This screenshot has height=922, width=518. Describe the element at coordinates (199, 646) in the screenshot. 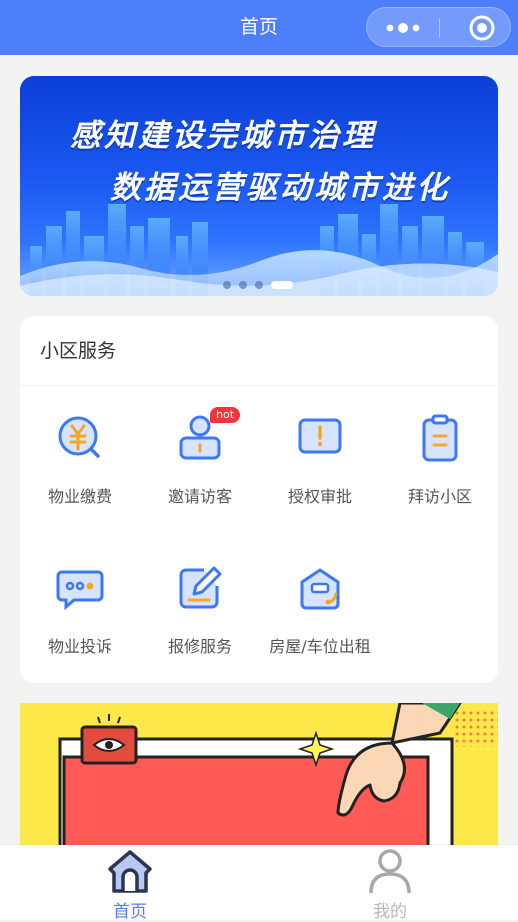

I see `service-label: 报修服务` at that location.